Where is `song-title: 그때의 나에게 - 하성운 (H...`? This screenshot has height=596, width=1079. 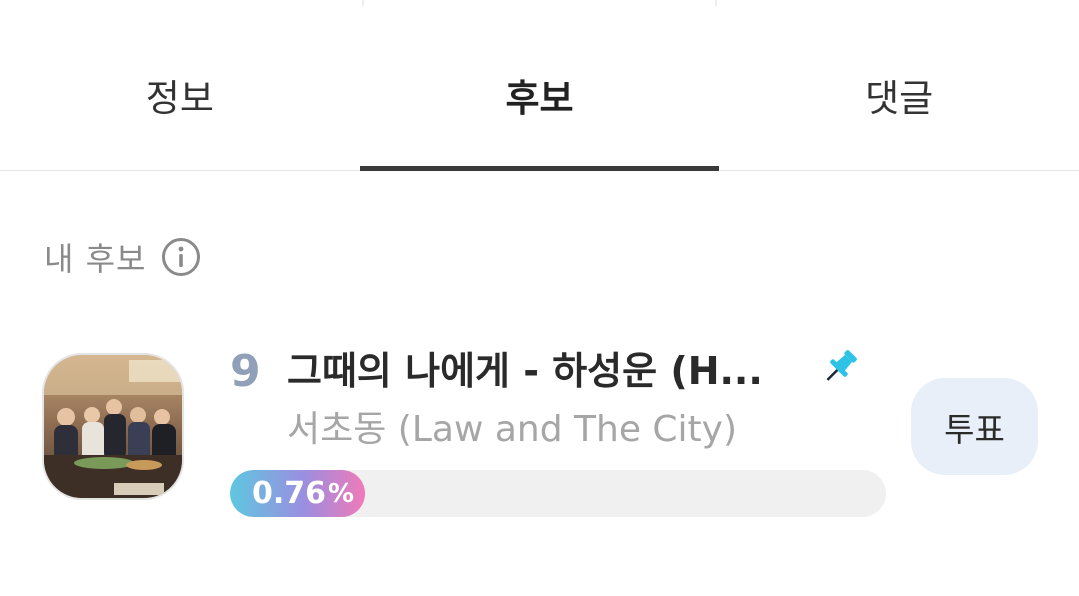
song-title: 그때의 나에게 - 하성운 (H... is located at coordinates (525, 371).